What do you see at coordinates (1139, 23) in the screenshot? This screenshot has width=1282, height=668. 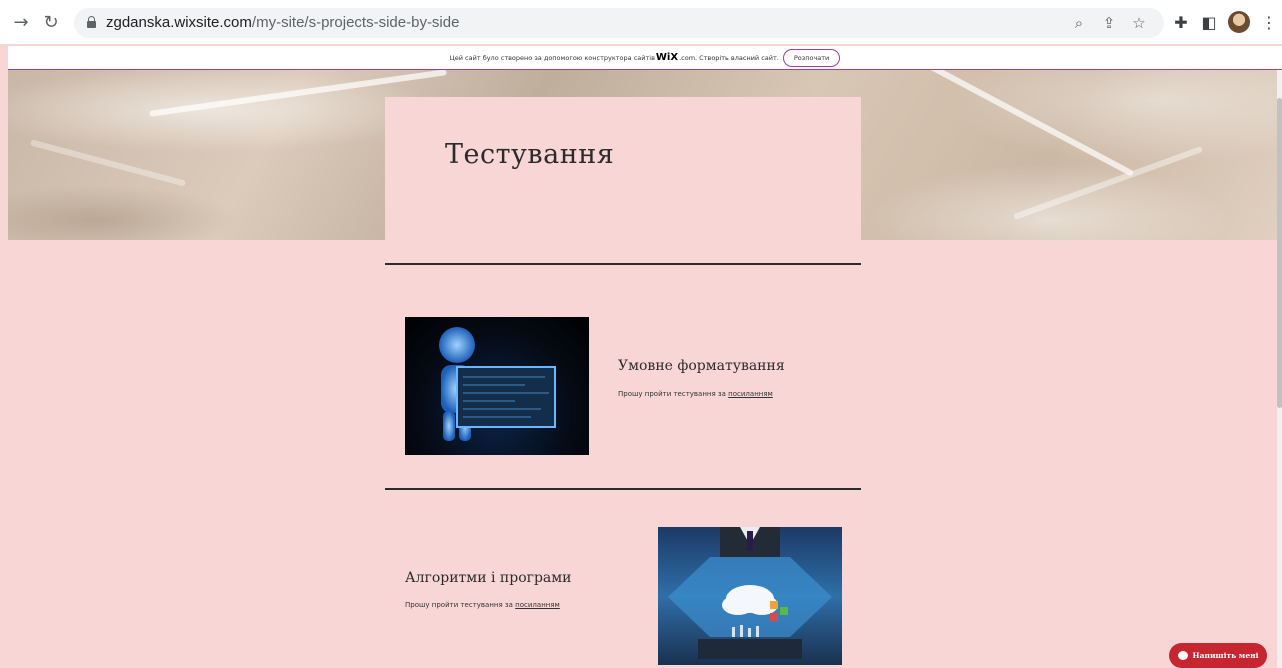 I see `star-icon: ☆` at bounding box center [1139, 23].